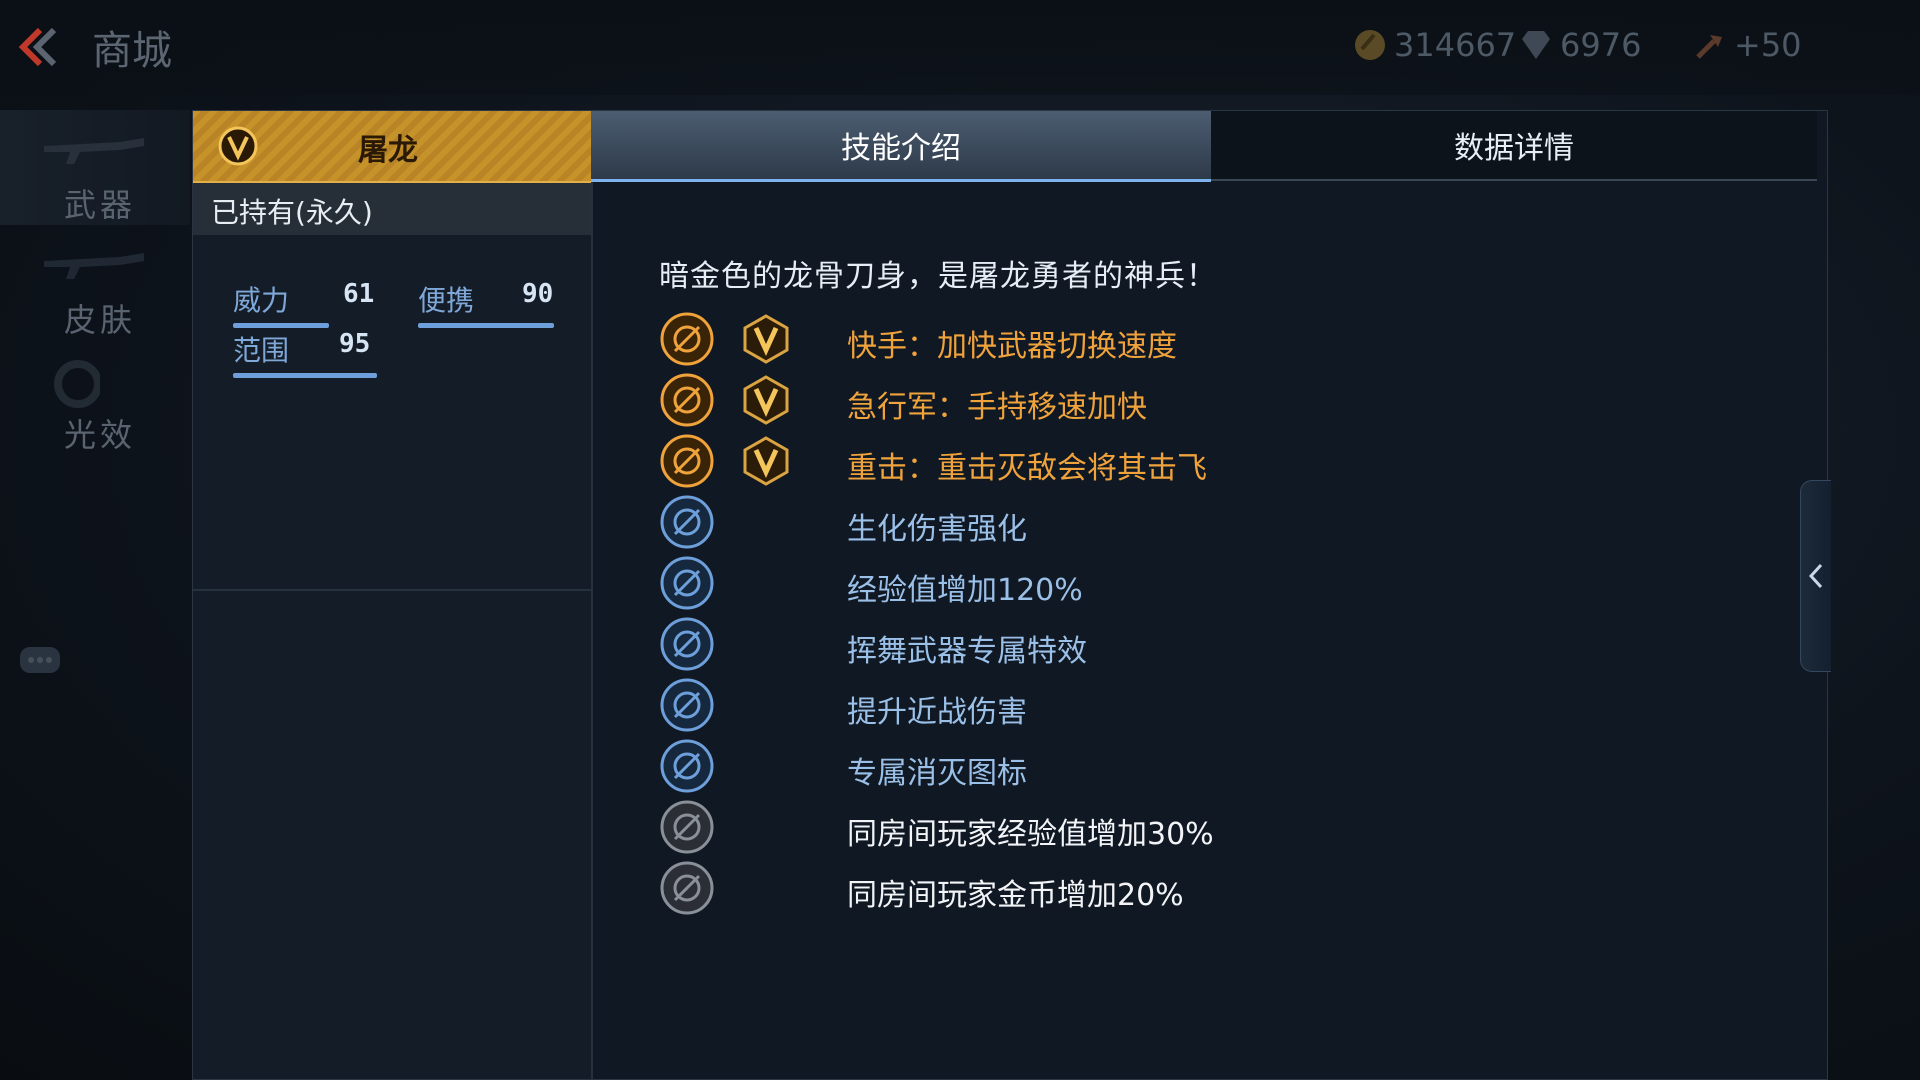 Image resolution: width=1920 pixels, height=1080 pixels. I want to click on hammer-value: +50, so click(1768, 45).